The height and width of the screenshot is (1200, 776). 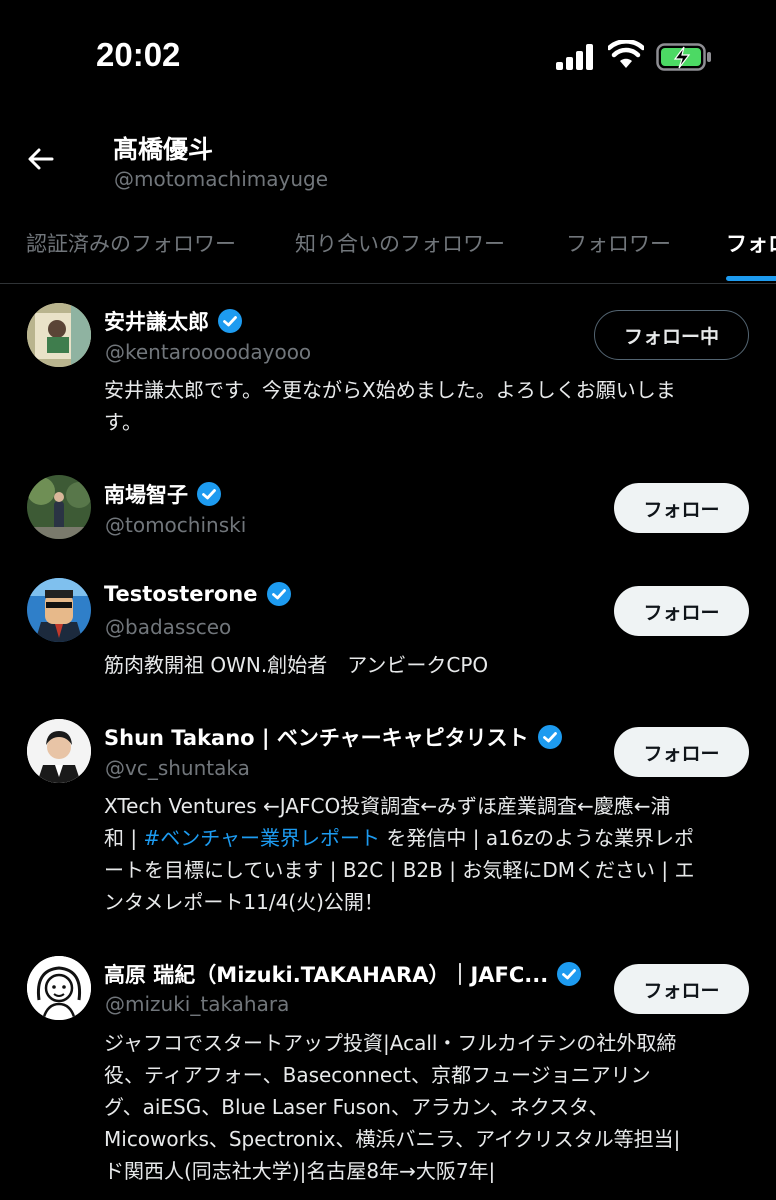 What do you see at coordinates (221, 179) in the screenshot?
I see `profile-handle: @motomachimayuge` at bounding box center [221, 179].